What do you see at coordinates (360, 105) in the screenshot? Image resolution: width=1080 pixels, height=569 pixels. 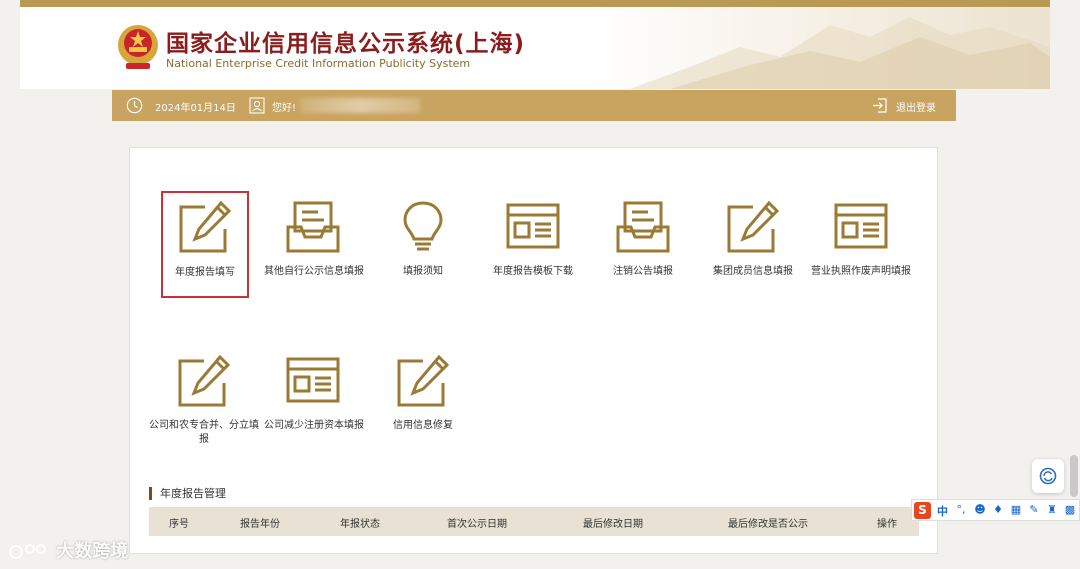 I see `blurred-username` at bounding box center [360, 105].